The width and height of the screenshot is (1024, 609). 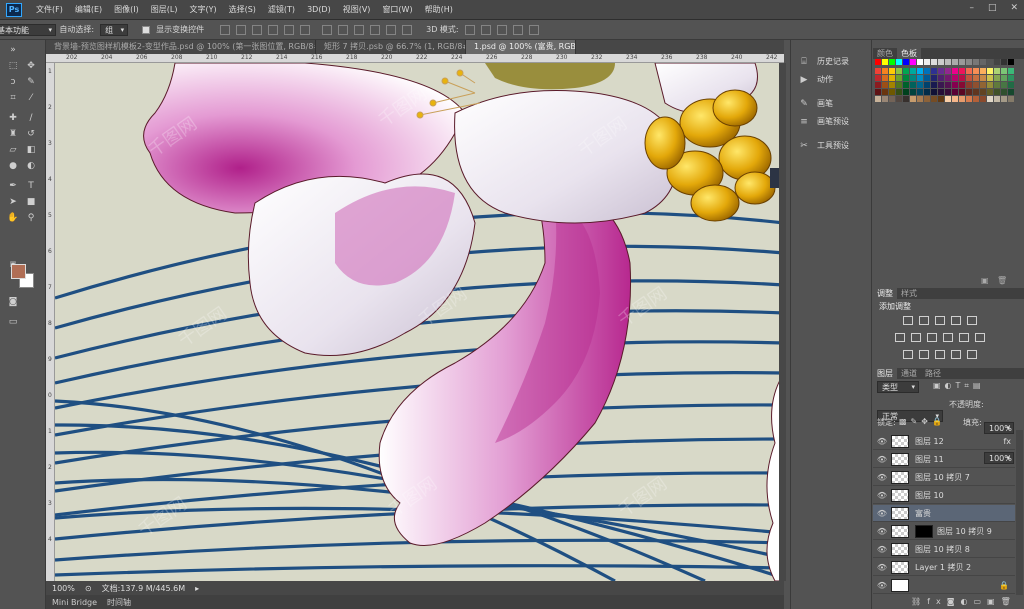 What do you see at coordinates (985, 280) in the screenshot?
I see `swatch-new-icon: ▣` at bounding box center [985, 280].